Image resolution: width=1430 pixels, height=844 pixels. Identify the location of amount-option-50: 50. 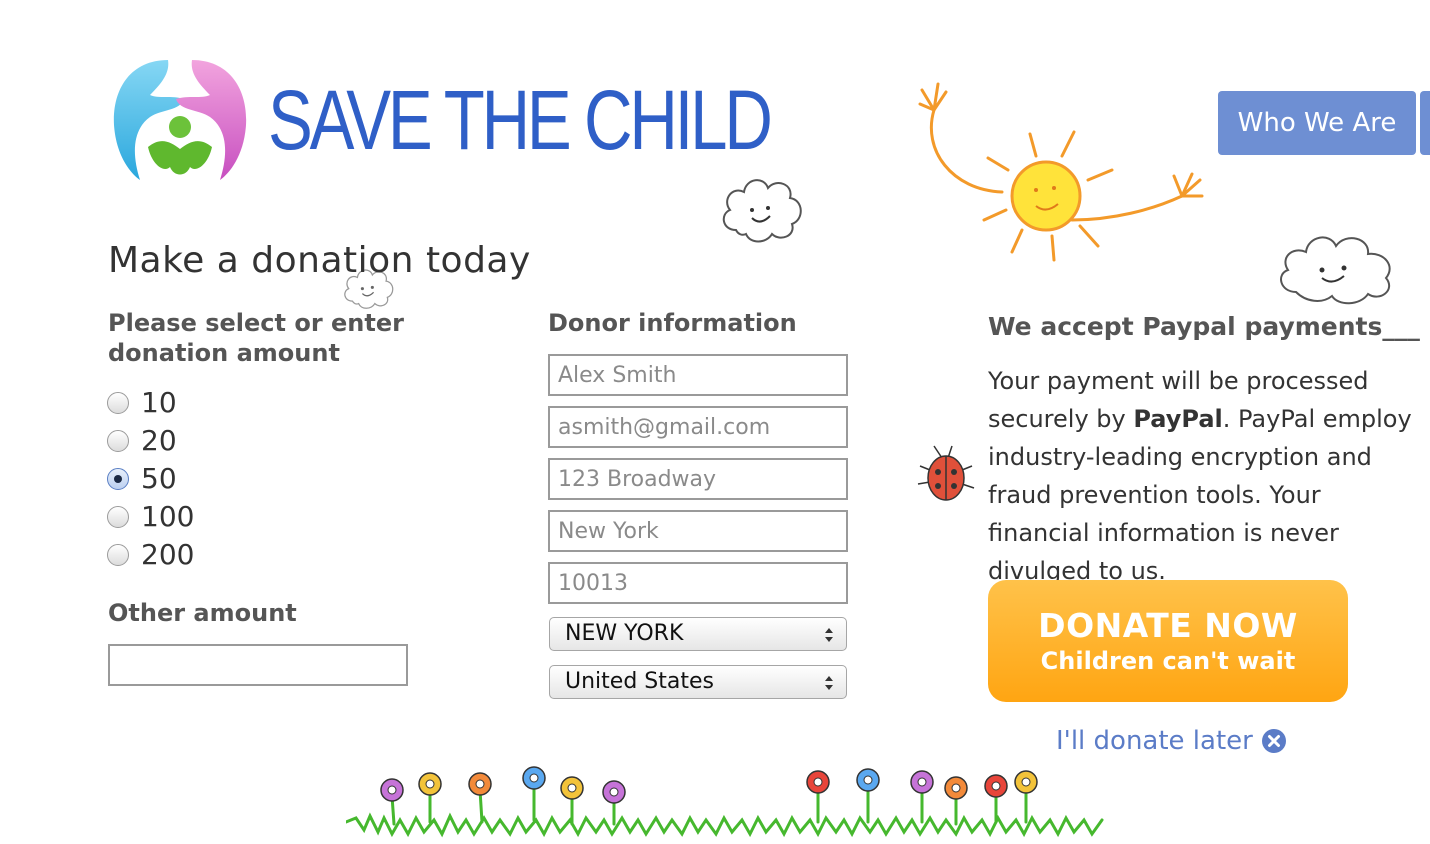
(142, 479).